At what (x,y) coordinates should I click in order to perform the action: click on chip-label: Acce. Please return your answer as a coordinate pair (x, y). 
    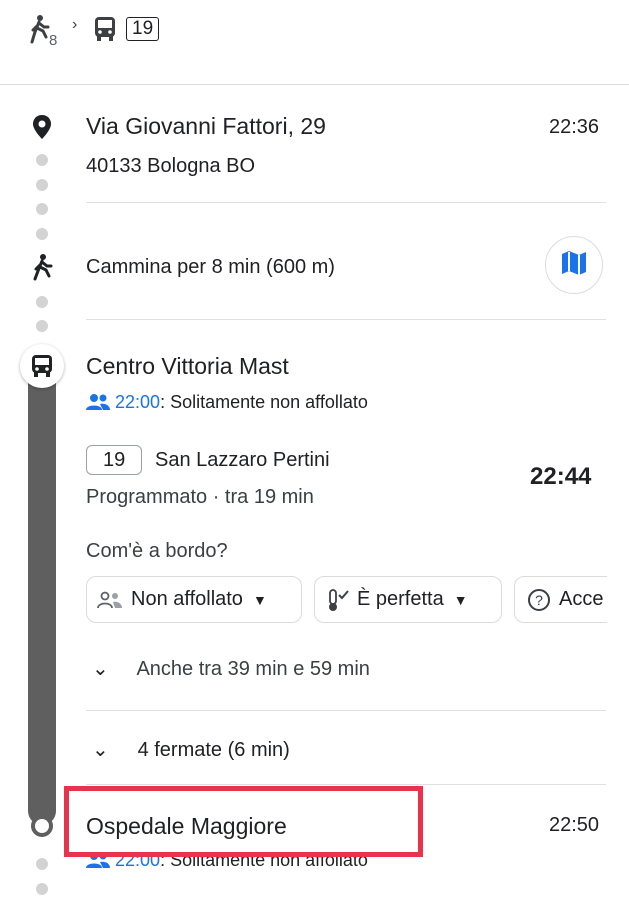
    Looking at the image, I should click on (581, 599).